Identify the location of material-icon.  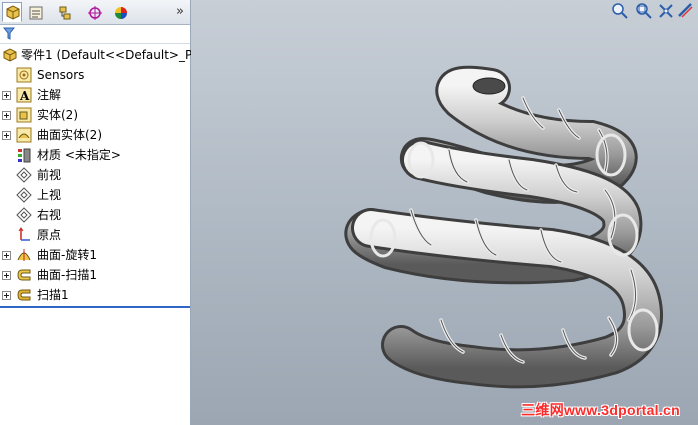
(24, 155).